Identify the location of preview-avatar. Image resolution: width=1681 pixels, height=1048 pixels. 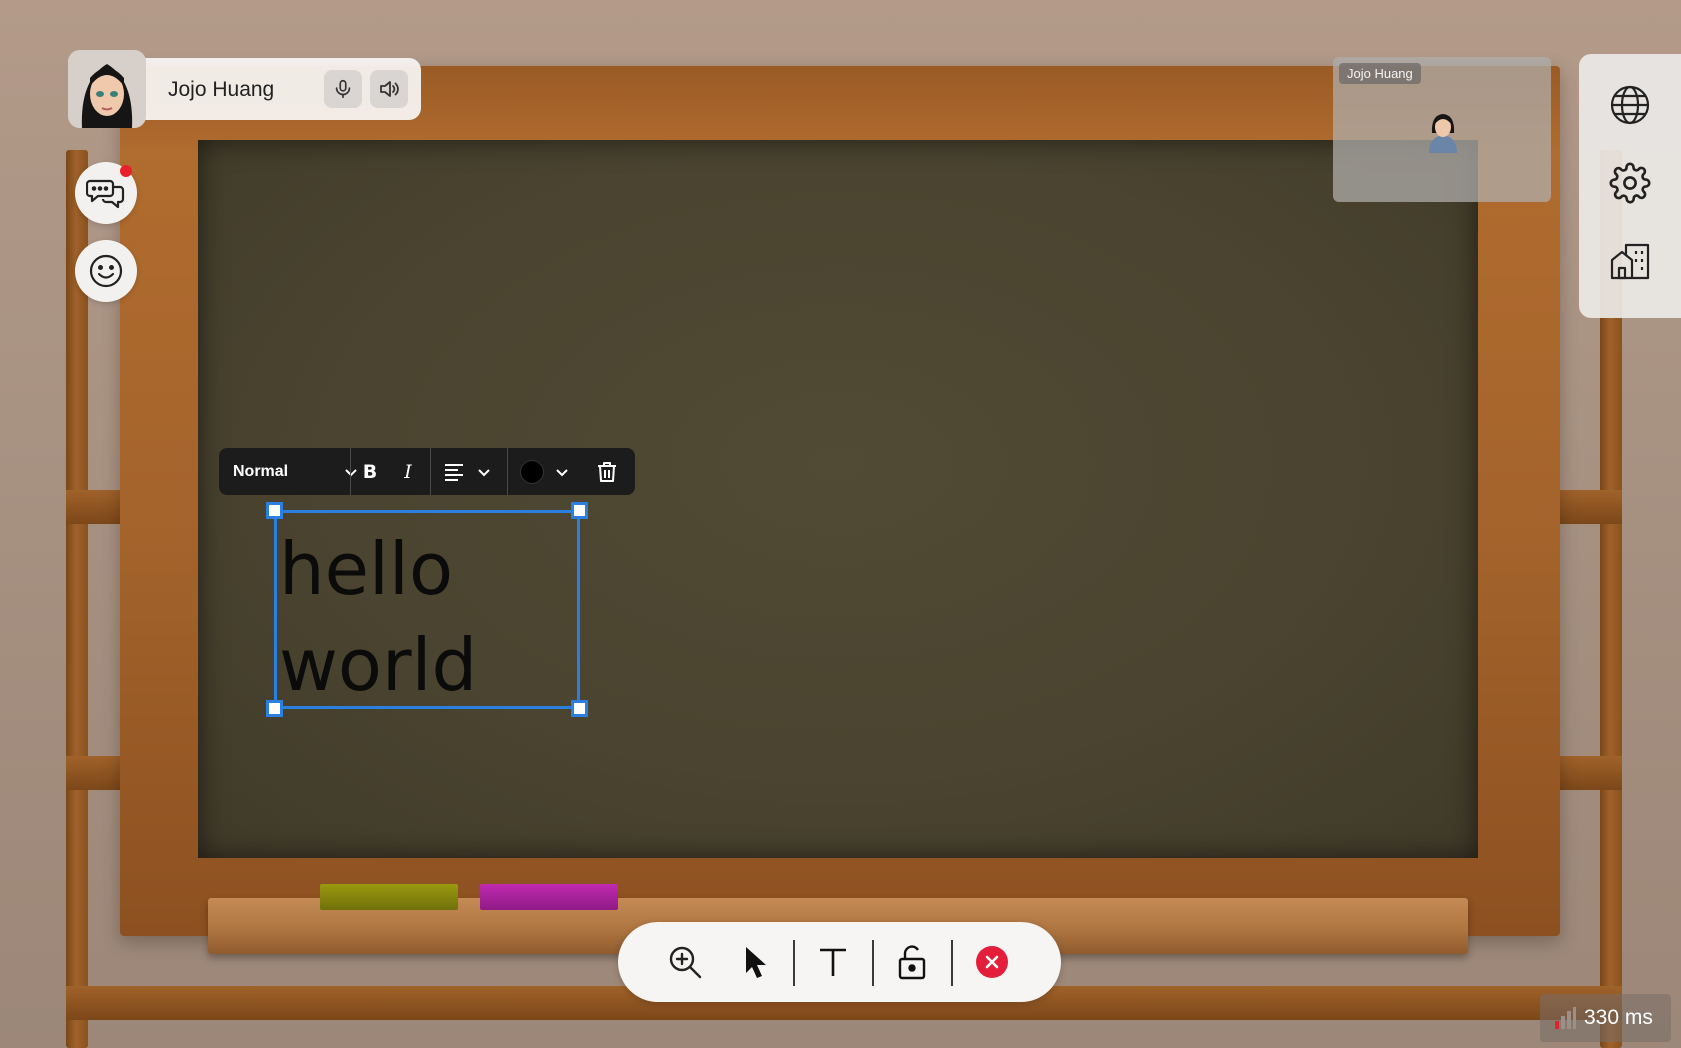
(1443, 133).